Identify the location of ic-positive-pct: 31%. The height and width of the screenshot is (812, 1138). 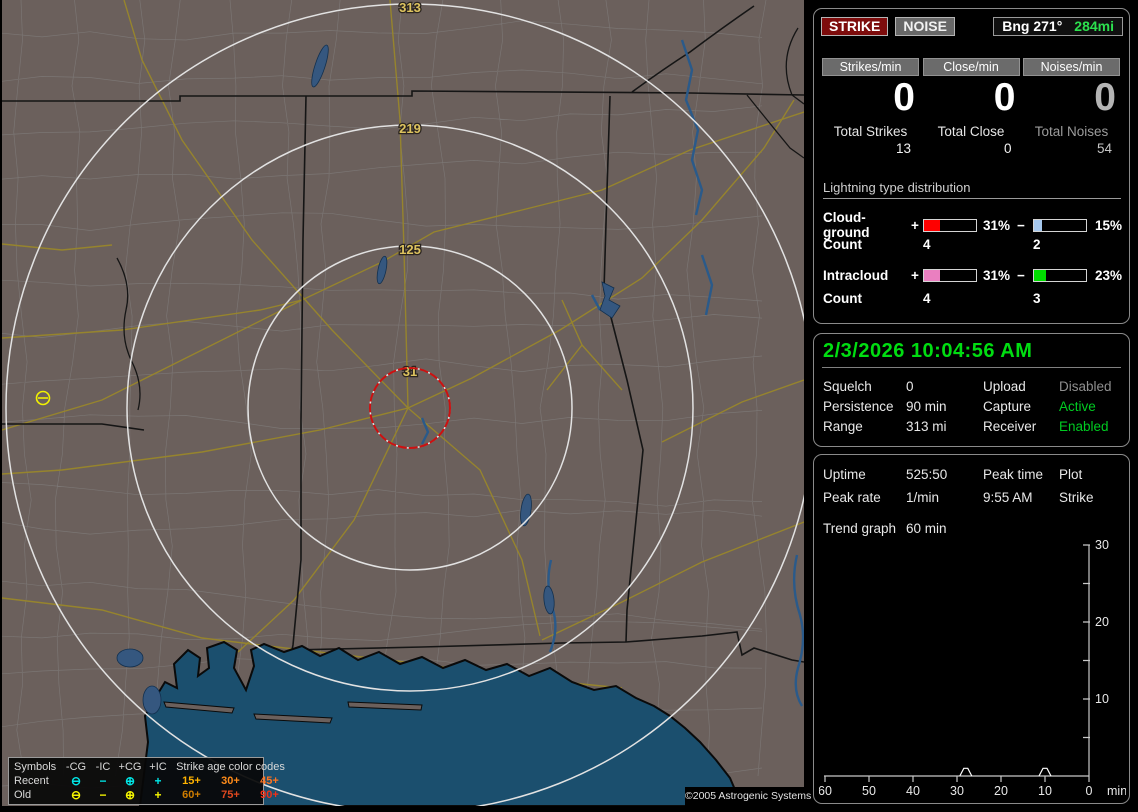
(997, 275).